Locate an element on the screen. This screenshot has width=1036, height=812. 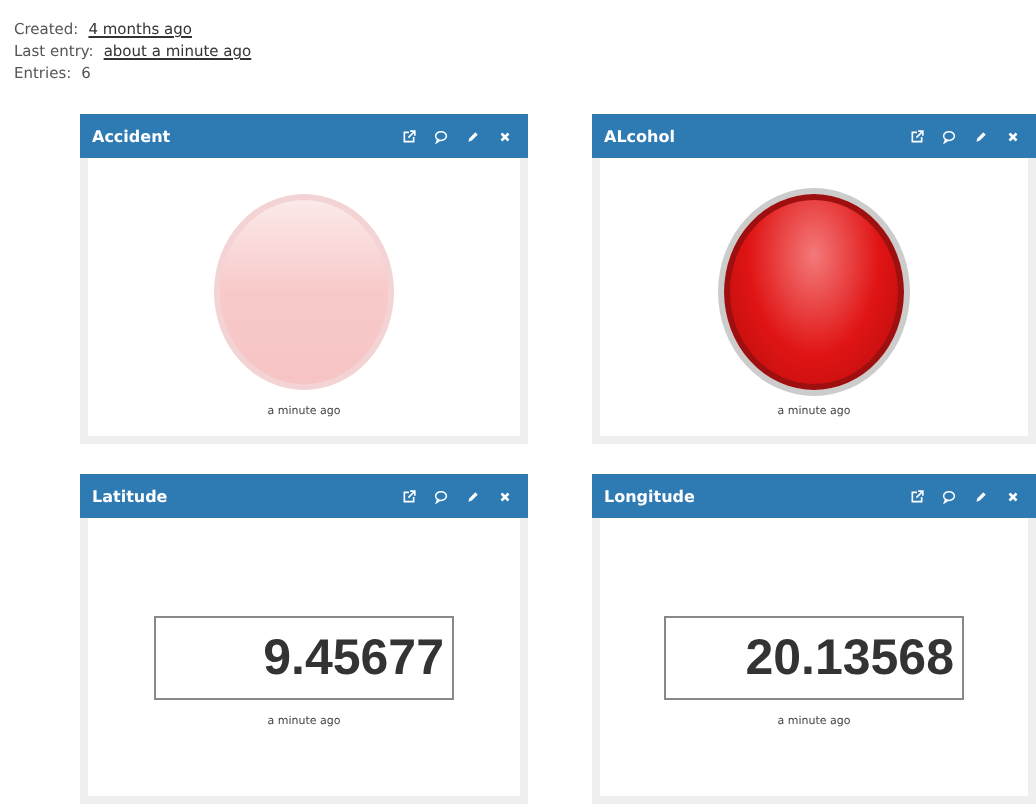
widget-title: ALcohol is located at coordinates (639, 136).